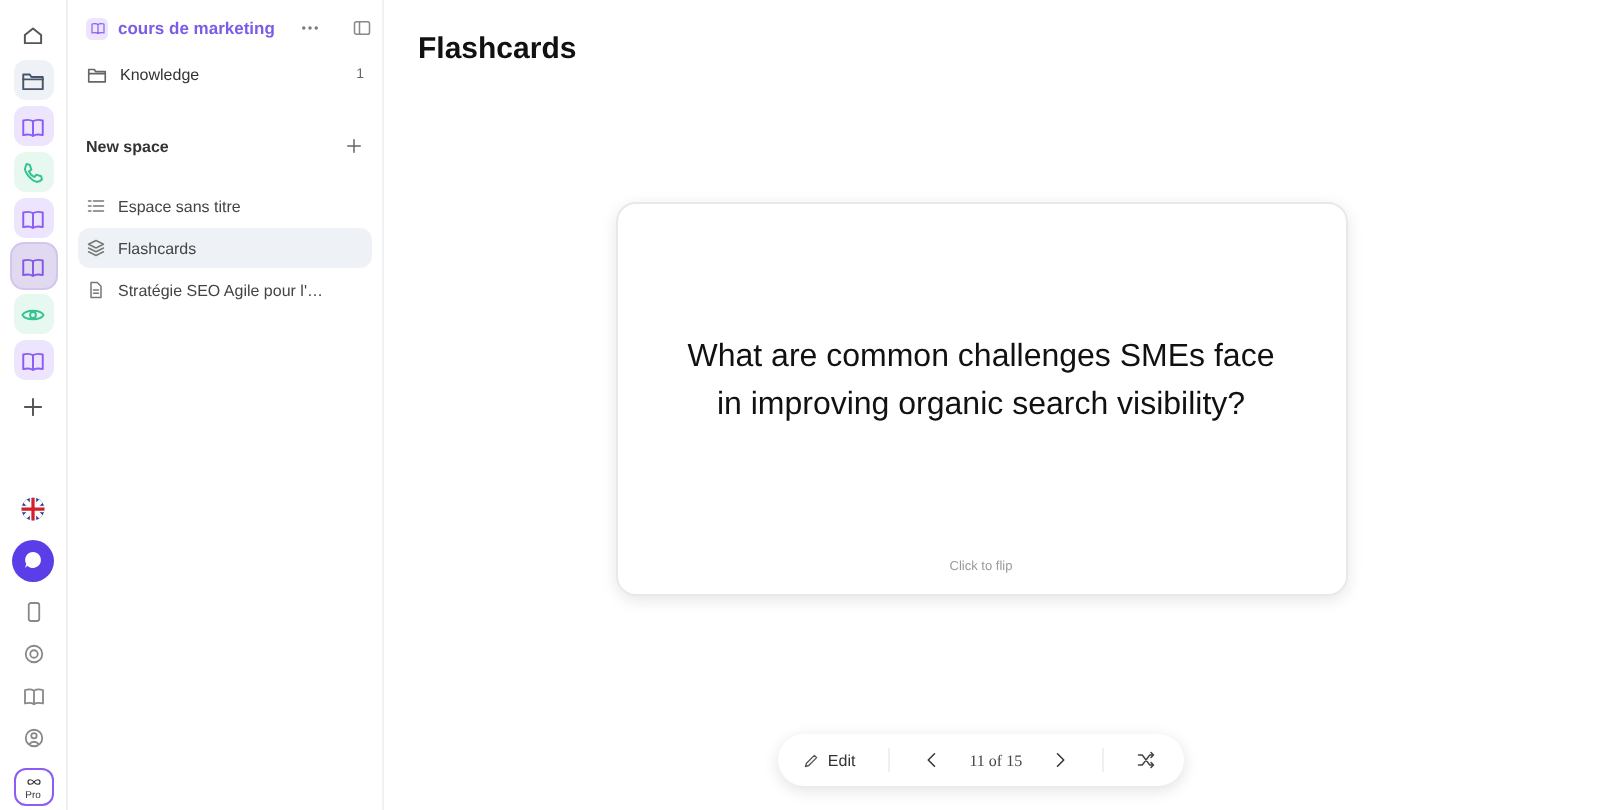 The image size is (1600, 810). Describe the element at coordinates (225, 206) in the screenshot. I see `sidebar-item: Espace sans titre` at that location.